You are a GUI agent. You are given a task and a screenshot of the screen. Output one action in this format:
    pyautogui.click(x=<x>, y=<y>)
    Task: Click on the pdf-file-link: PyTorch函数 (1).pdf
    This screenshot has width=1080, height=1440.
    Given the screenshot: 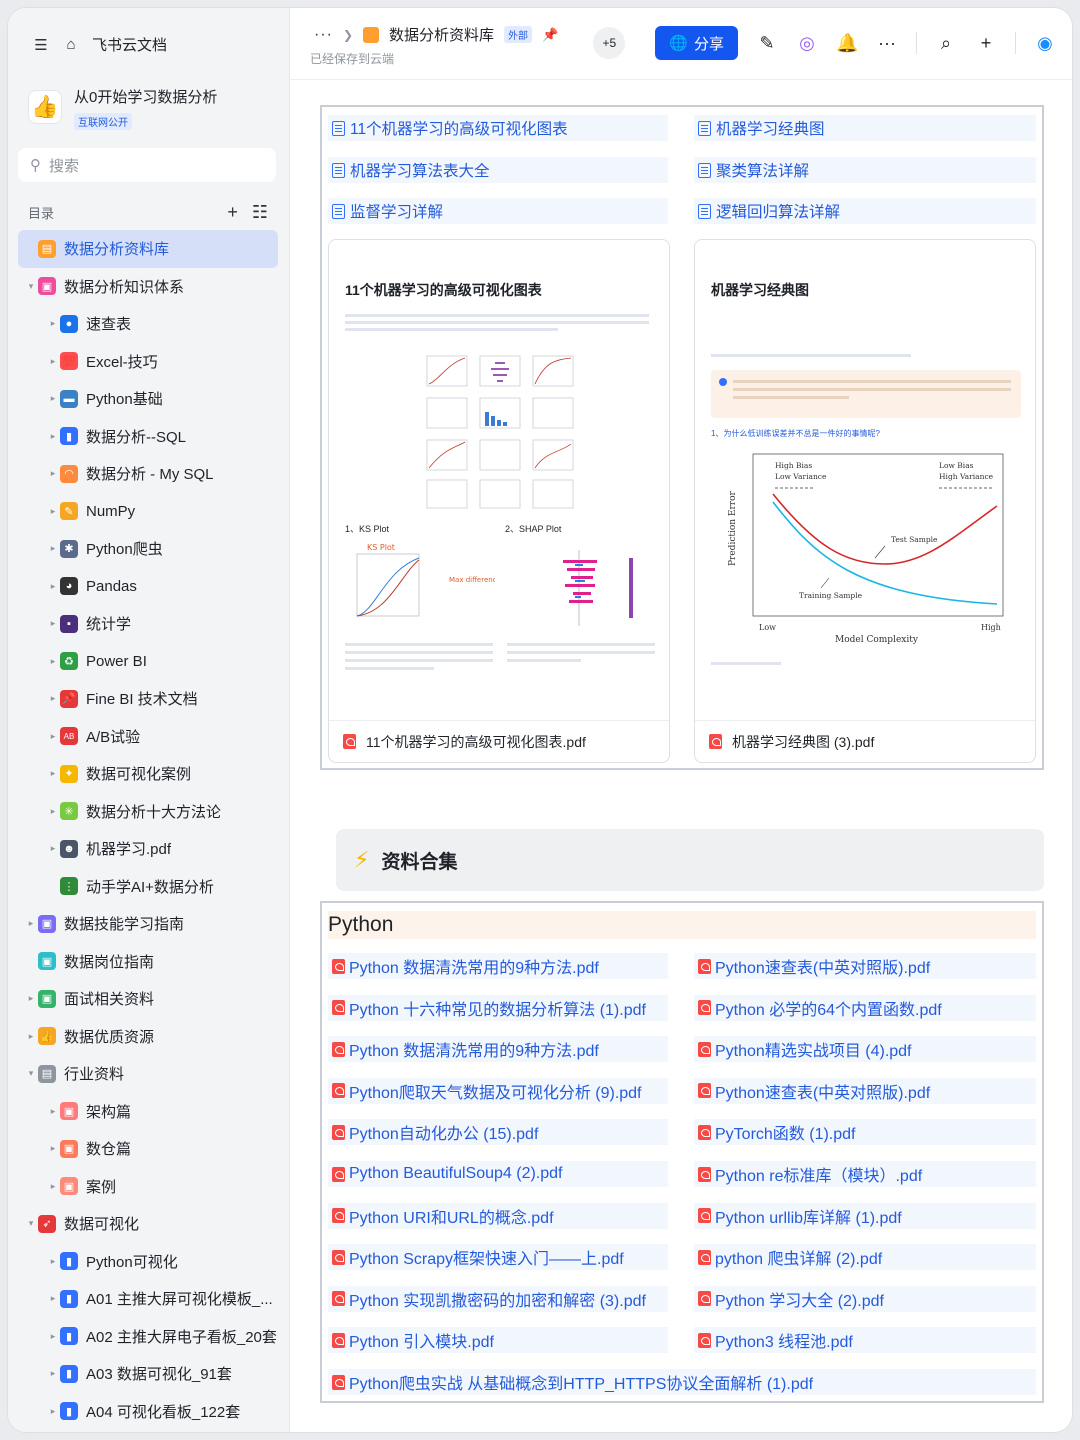 What is the action you would take?
    pyautogui.click(x=865, y=1132)
    